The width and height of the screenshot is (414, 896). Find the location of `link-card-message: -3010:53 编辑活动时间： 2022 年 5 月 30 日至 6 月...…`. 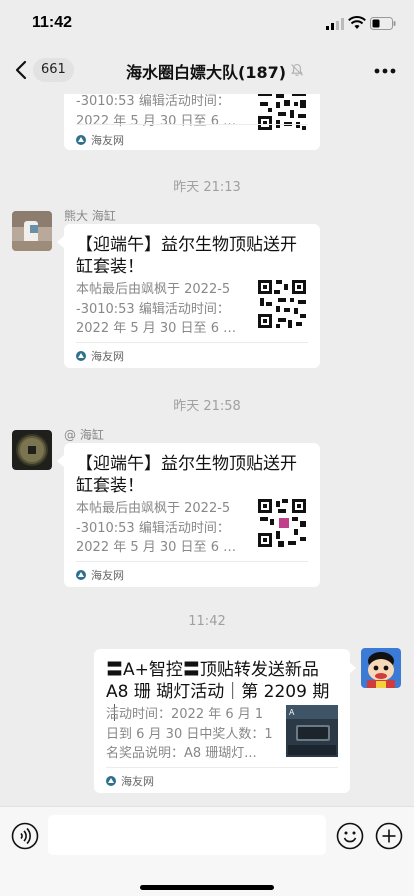

link-card-message: -3010:53 编辑活动时间： 2022 年 5 月 30 日至 6 月...… is located at coordinates (192, 122).